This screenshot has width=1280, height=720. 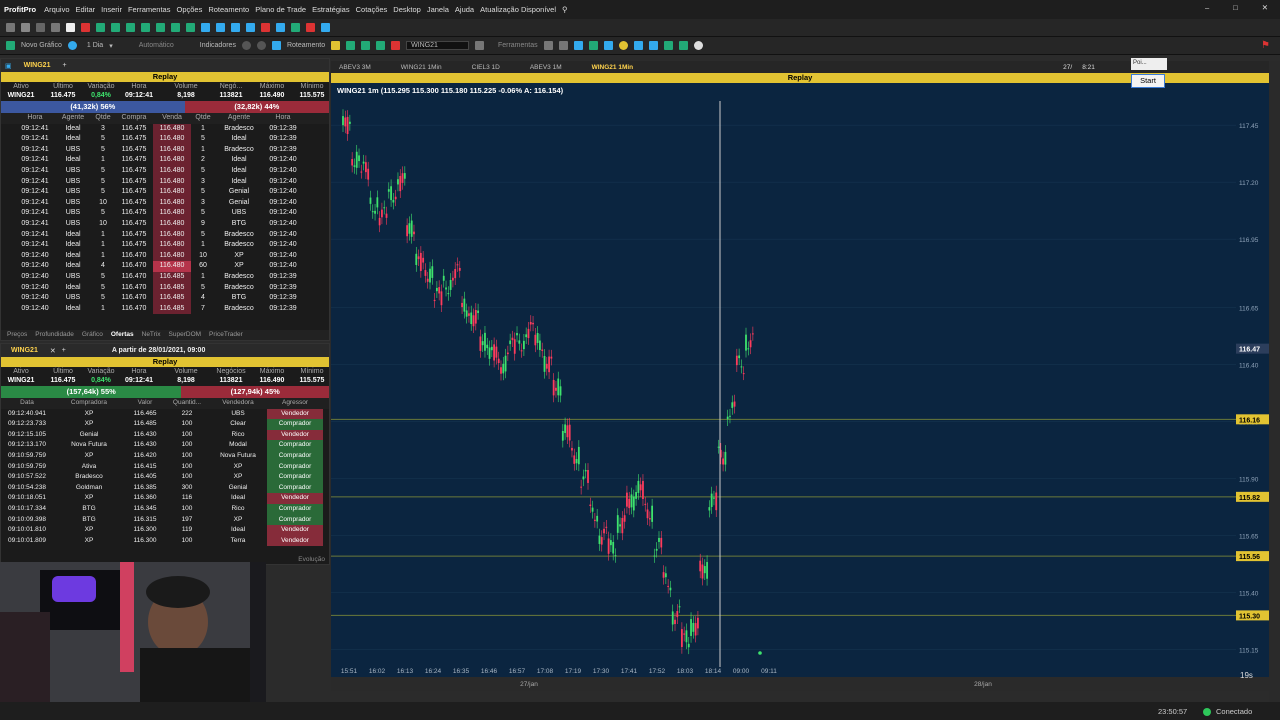 What do you see at coordinates (638, 45) in the screenshot?
I see `video-icon` at bounding box center [638, 45].